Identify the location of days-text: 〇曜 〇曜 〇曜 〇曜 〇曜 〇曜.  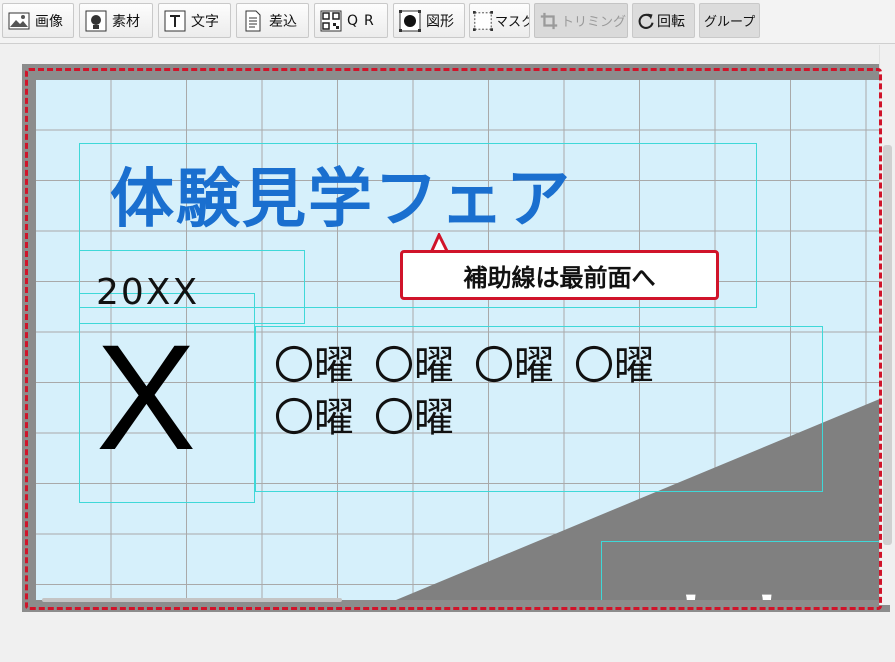
(474, 392).